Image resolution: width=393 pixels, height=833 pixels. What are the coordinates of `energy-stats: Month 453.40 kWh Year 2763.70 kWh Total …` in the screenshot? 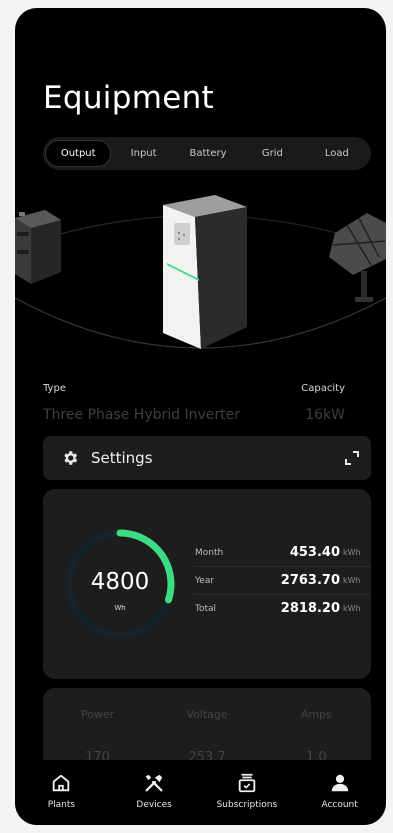 It's located at (282, 580).